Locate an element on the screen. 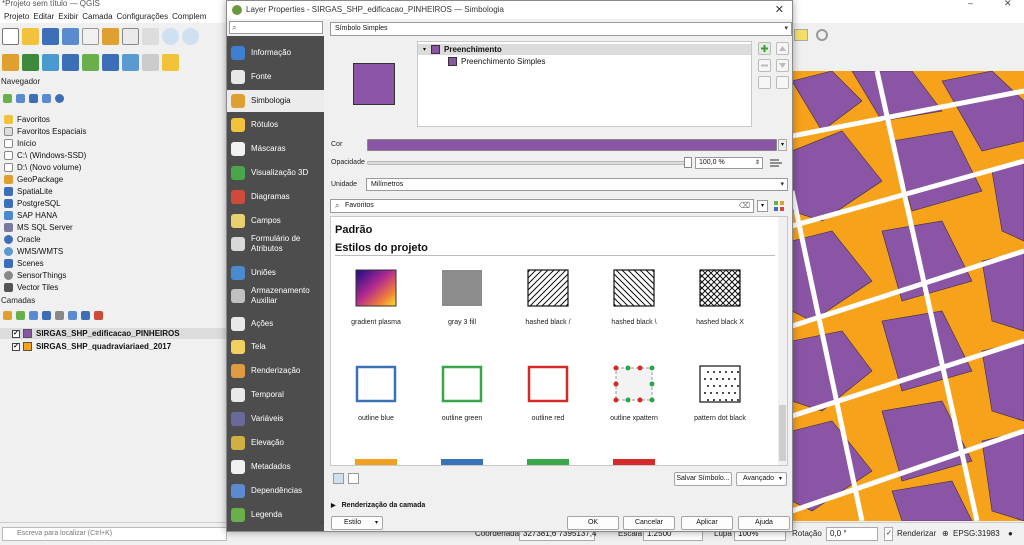 This screenshot has width=1024, height=545. symbol-cell: gradient plasma is located at coordinates (376, 294).